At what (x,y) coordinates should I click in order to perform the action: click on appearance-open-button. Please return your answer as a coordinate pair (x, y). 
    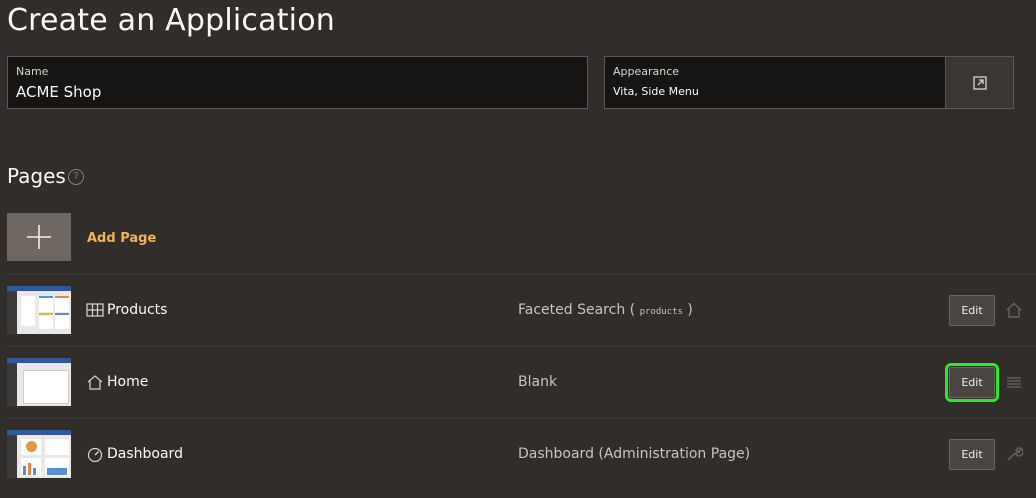
    Looking at the image, I should click on (979, 82).